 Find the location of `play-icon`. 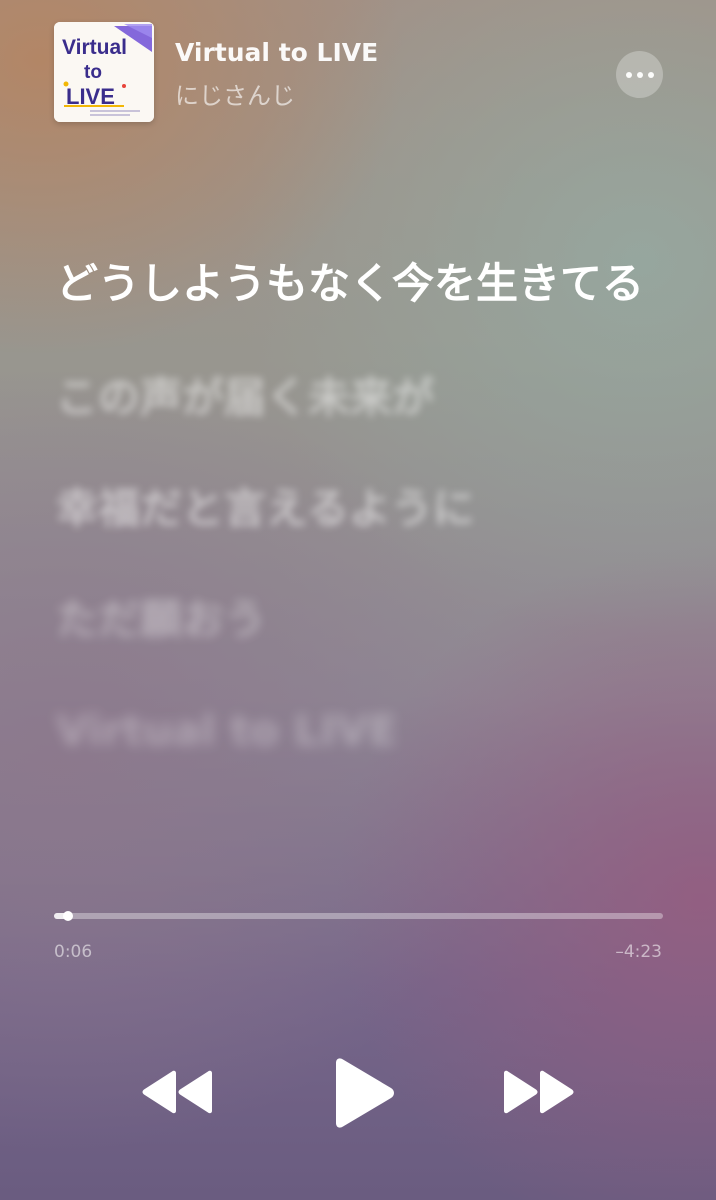

play-icon is located at coordinates (365, 1093).